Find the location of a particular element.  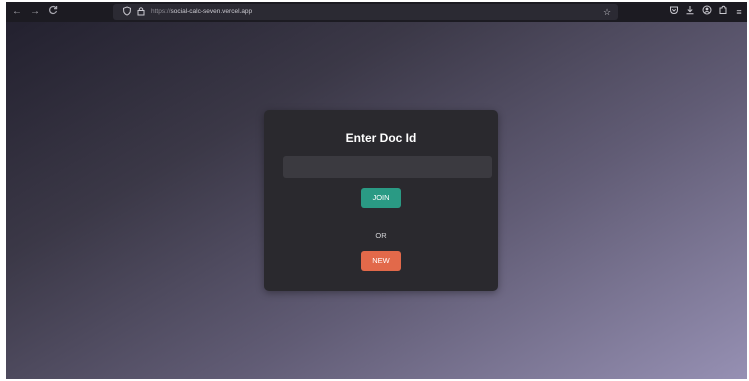

doc-id-input is located at coordinates (387, 167).